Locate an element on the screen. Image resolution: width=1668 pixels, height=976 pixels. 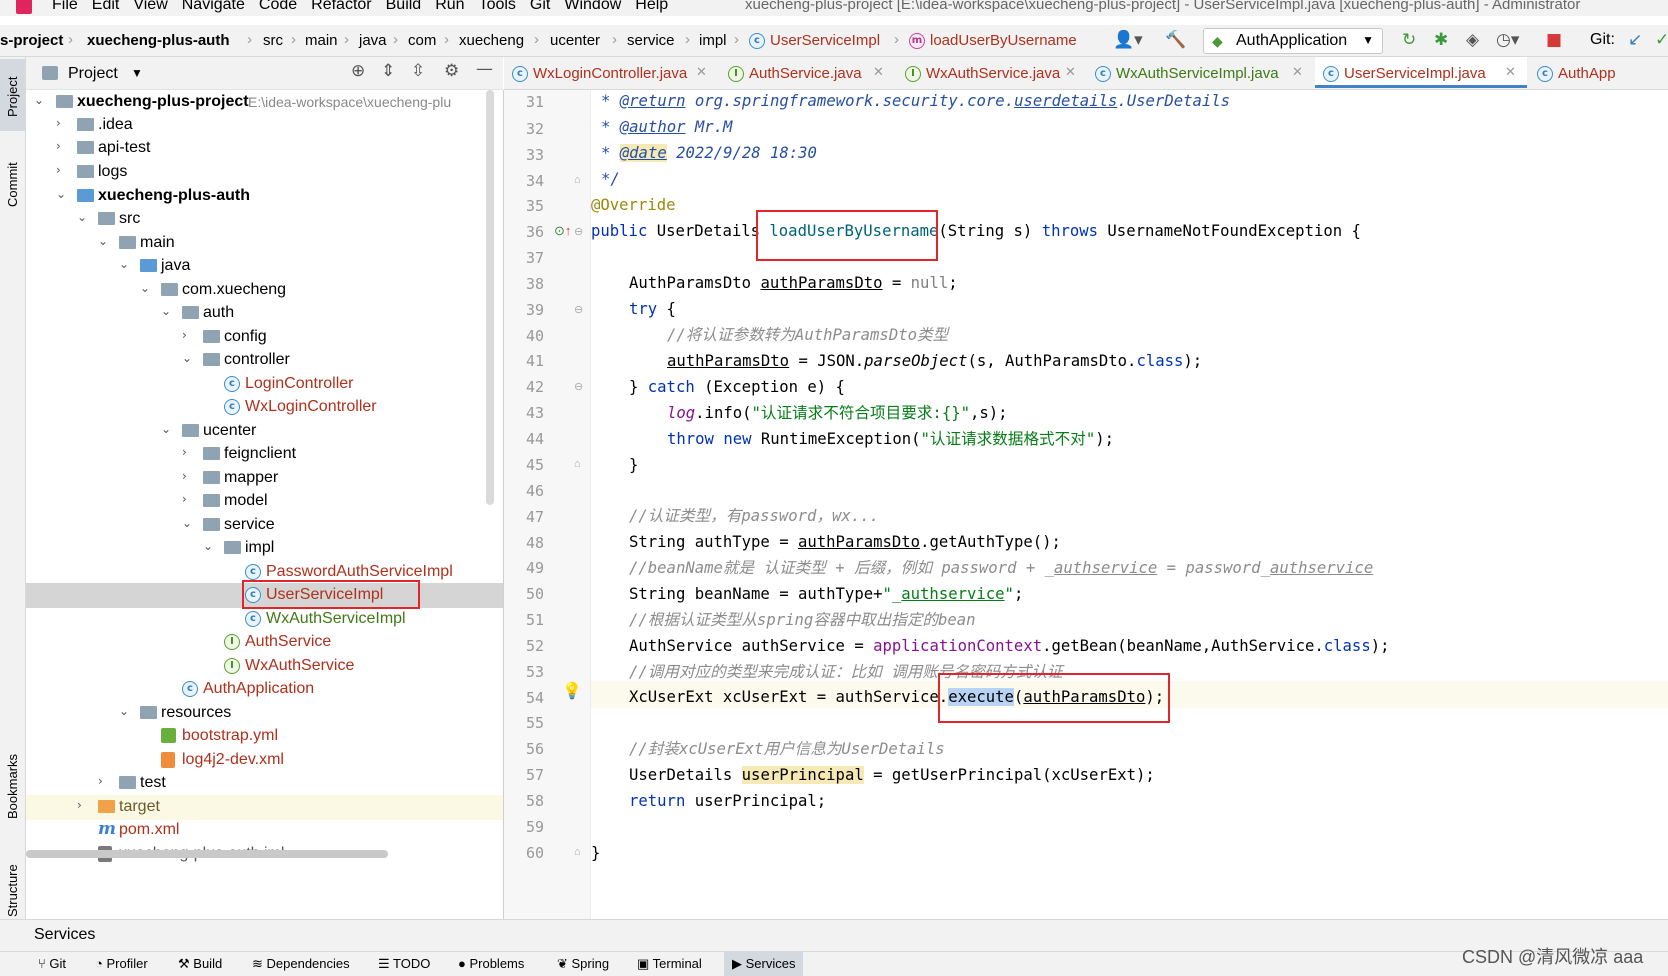
tree-item-impl: ⌄ impl is located at coordinates (264, 548).